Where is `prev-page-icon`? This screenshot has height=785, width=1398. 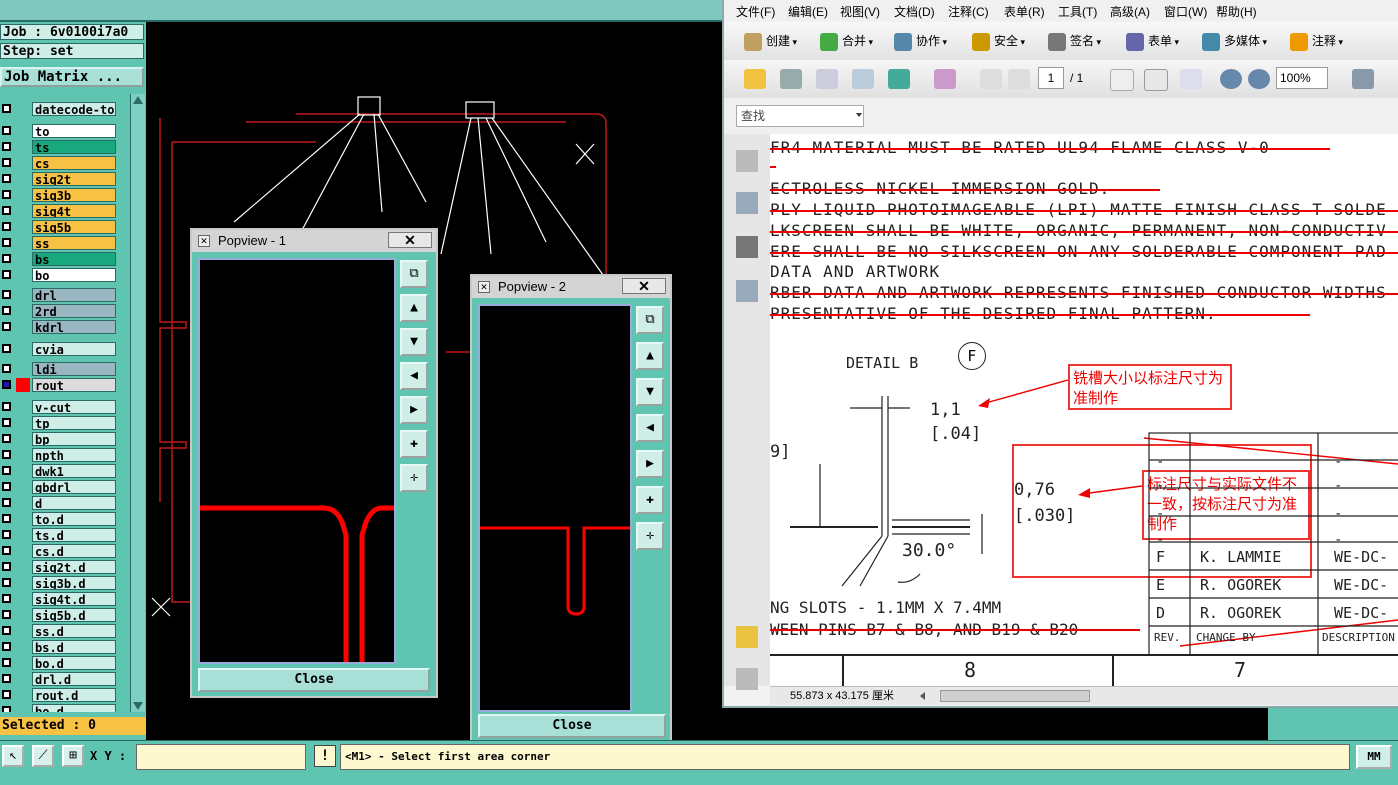 prev-page-icon is located at coordinates (991, 79).